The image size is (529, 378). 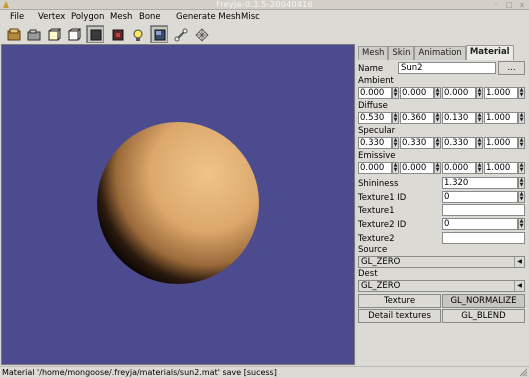 I want to click on diffuse-b-spinner: 0.130 ▲ ▼, so click(x=462, y=118).